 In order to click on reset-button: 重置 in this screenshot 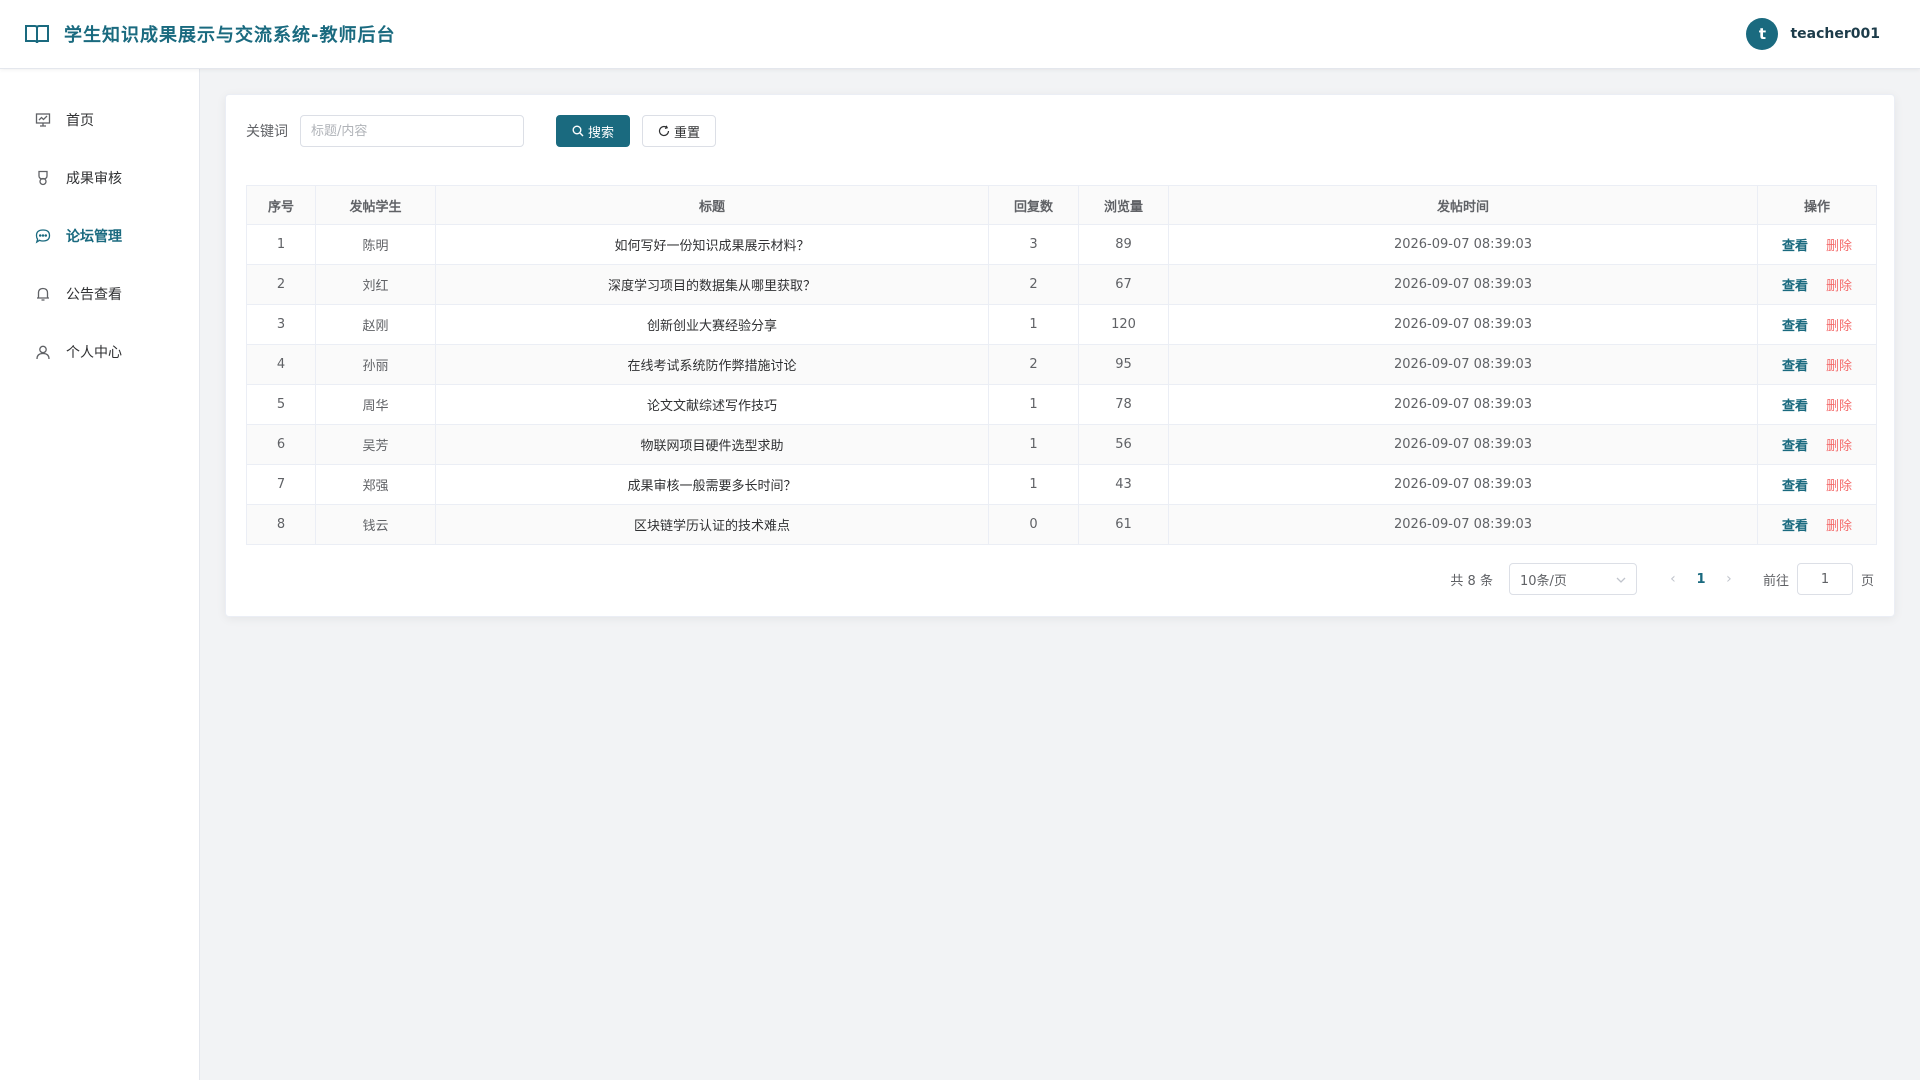, I will do `click(679, 131)`.